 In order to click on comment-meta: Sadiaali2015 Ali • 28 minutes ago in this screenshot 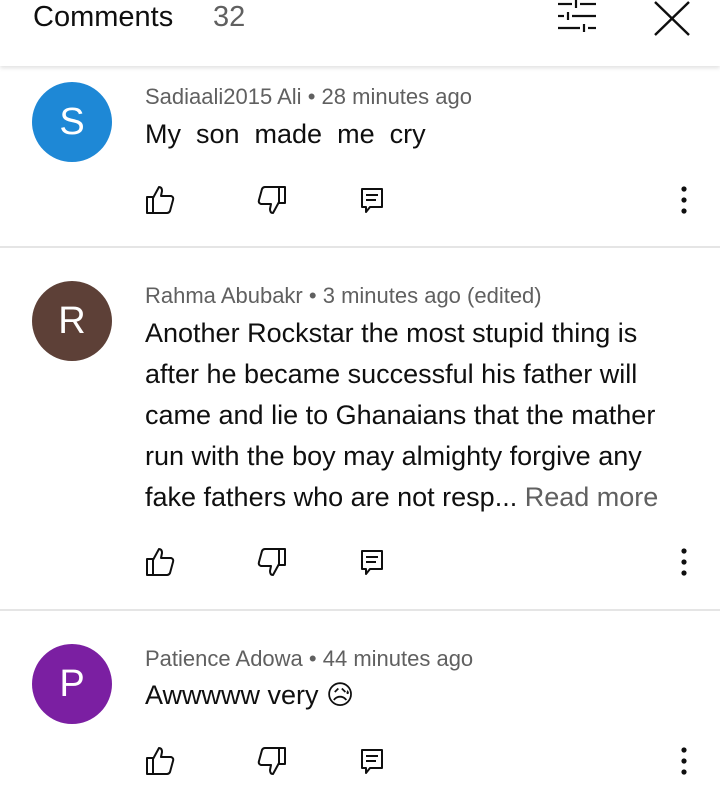, I will do `click(308, 97)`.